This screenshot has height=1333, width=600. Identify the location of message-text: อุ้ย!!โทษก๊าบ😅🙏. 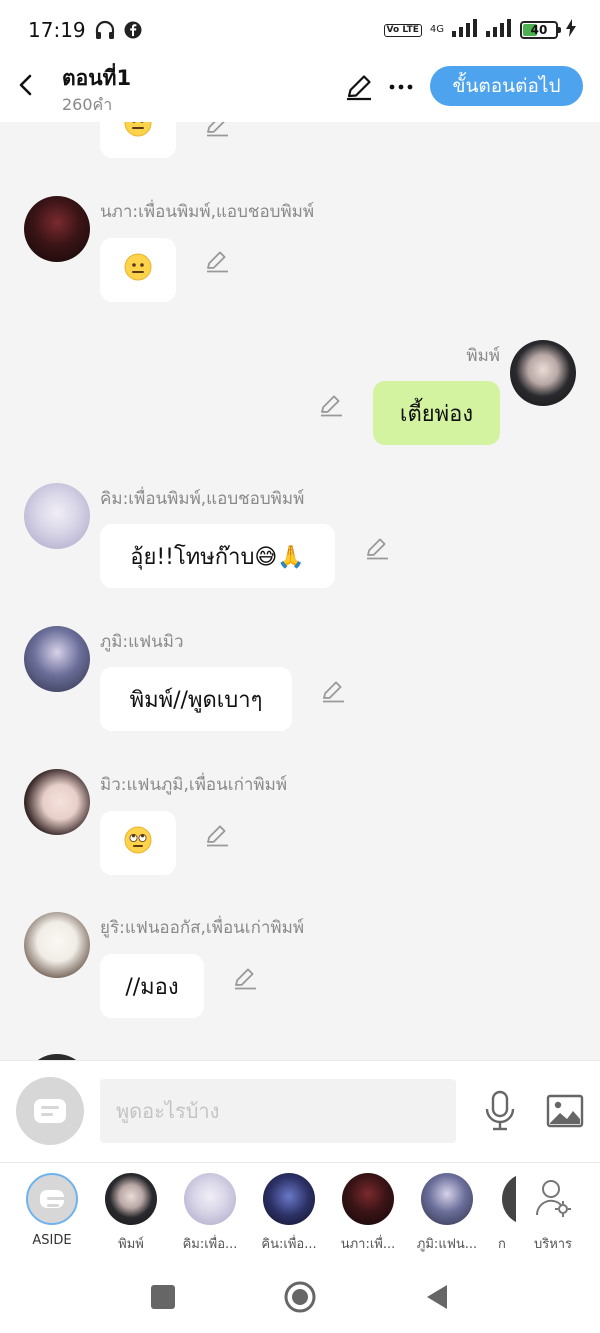
(217, 557).